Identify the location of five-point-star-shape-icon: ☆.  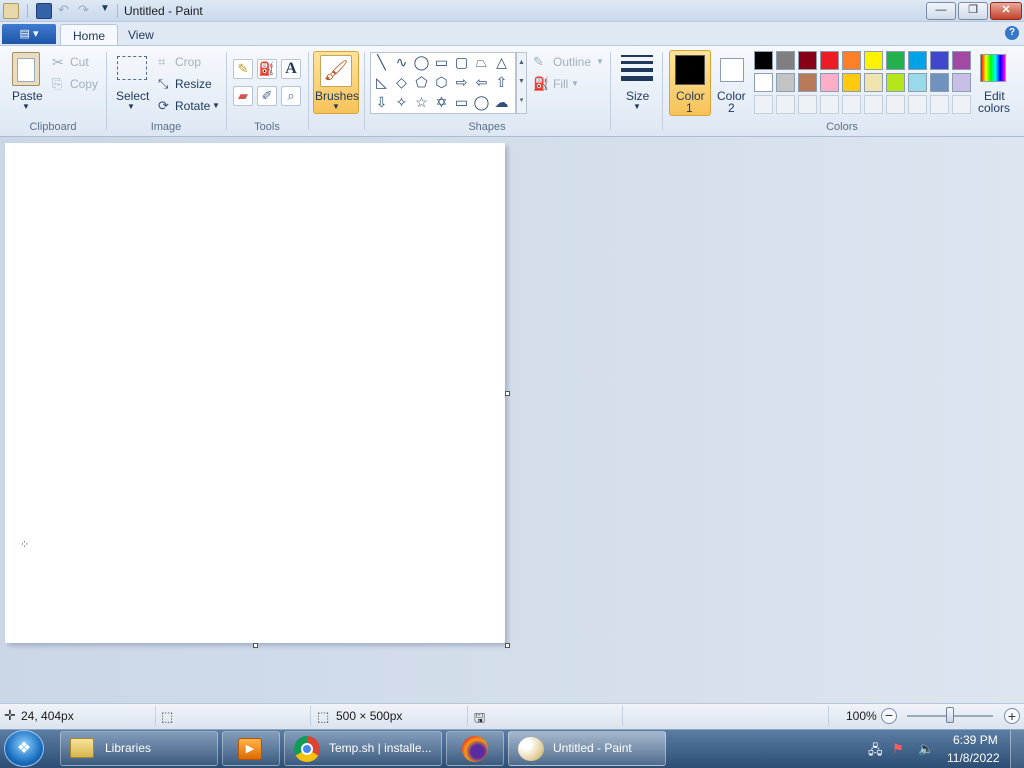
(421, 102).